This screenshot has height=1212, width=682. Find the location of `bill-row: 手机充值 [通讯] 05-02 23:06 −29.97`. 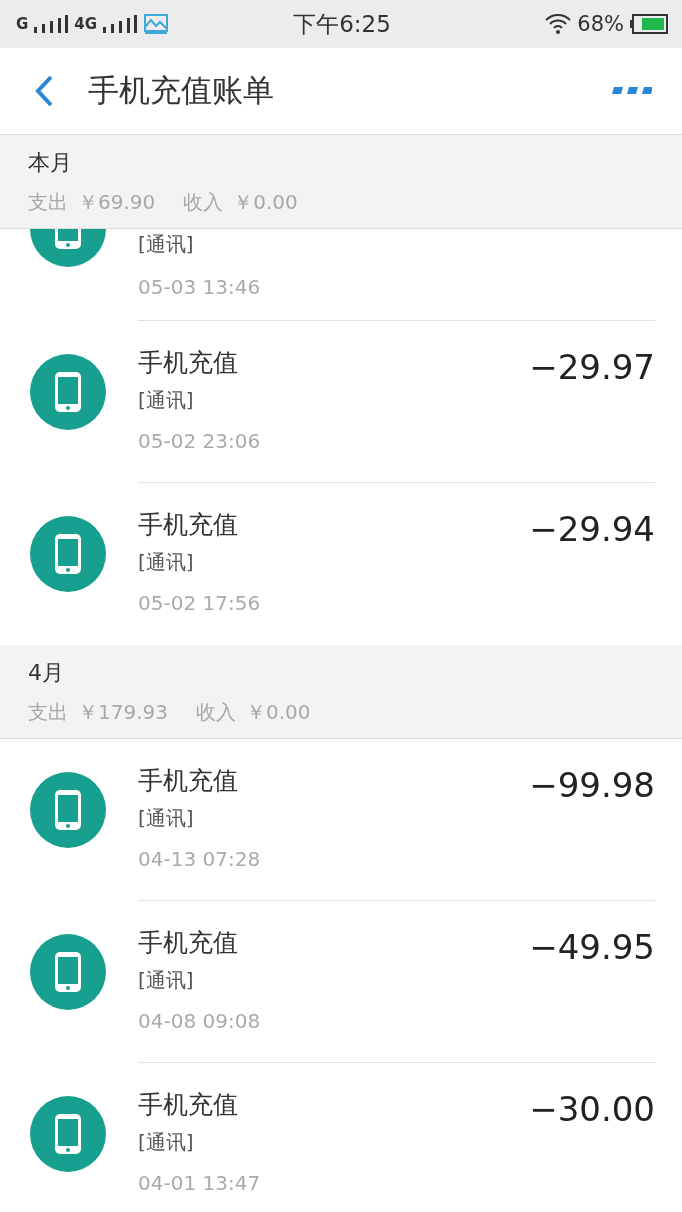

bill-row: 手机充值 [通讯] 05-02 23:06 −29.97 is located at coordinates (341, 402).